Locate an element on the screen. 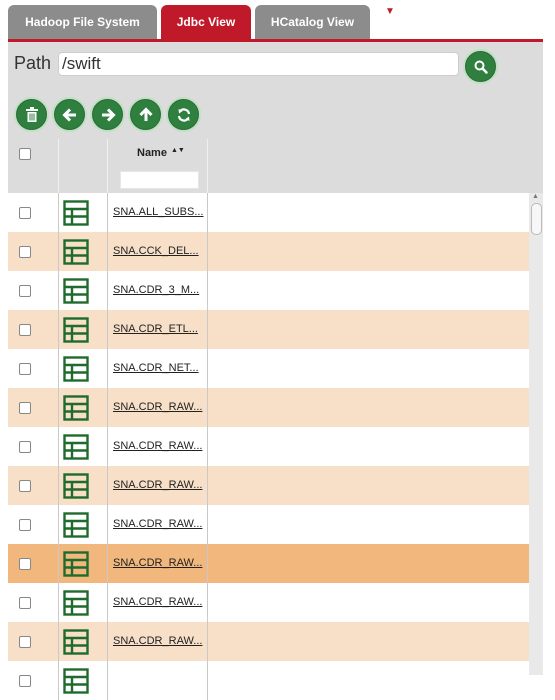  arrow-up-icon is located at coordinates (145, 113).